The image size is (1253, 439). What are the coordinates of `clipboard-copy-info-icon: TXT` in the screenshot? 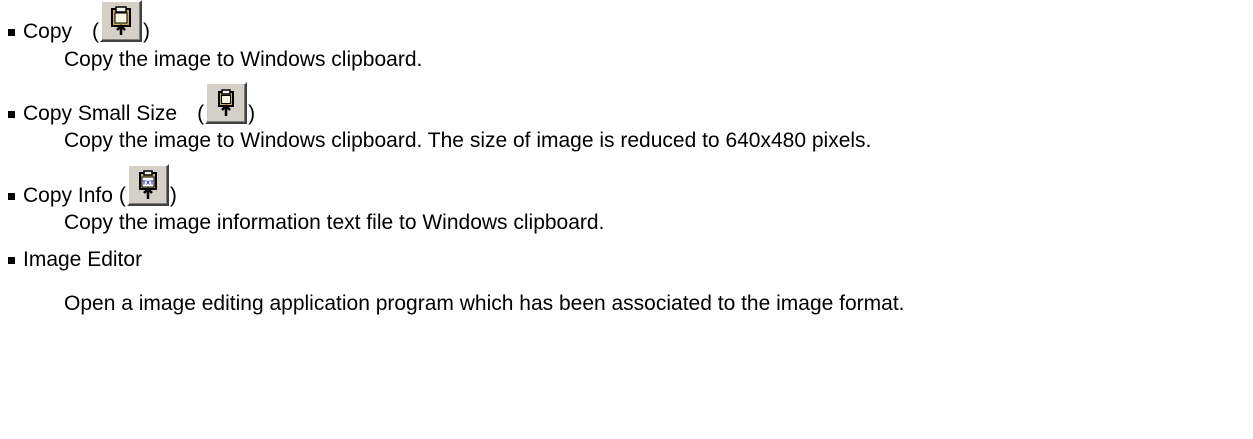 It's located at (147, 185).